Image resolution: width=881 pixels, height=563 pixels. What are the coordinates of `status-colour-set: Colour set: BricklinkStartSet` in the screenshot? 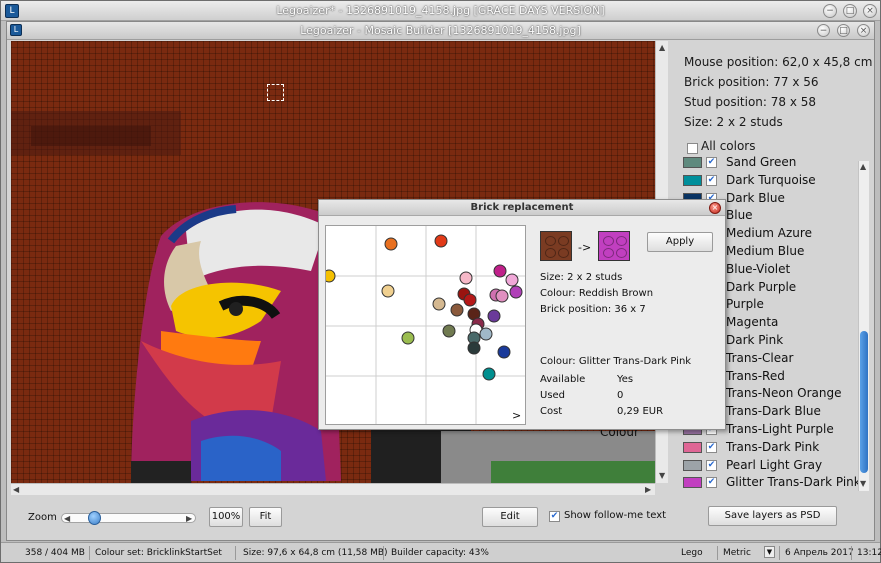 It's located at (158, 553).